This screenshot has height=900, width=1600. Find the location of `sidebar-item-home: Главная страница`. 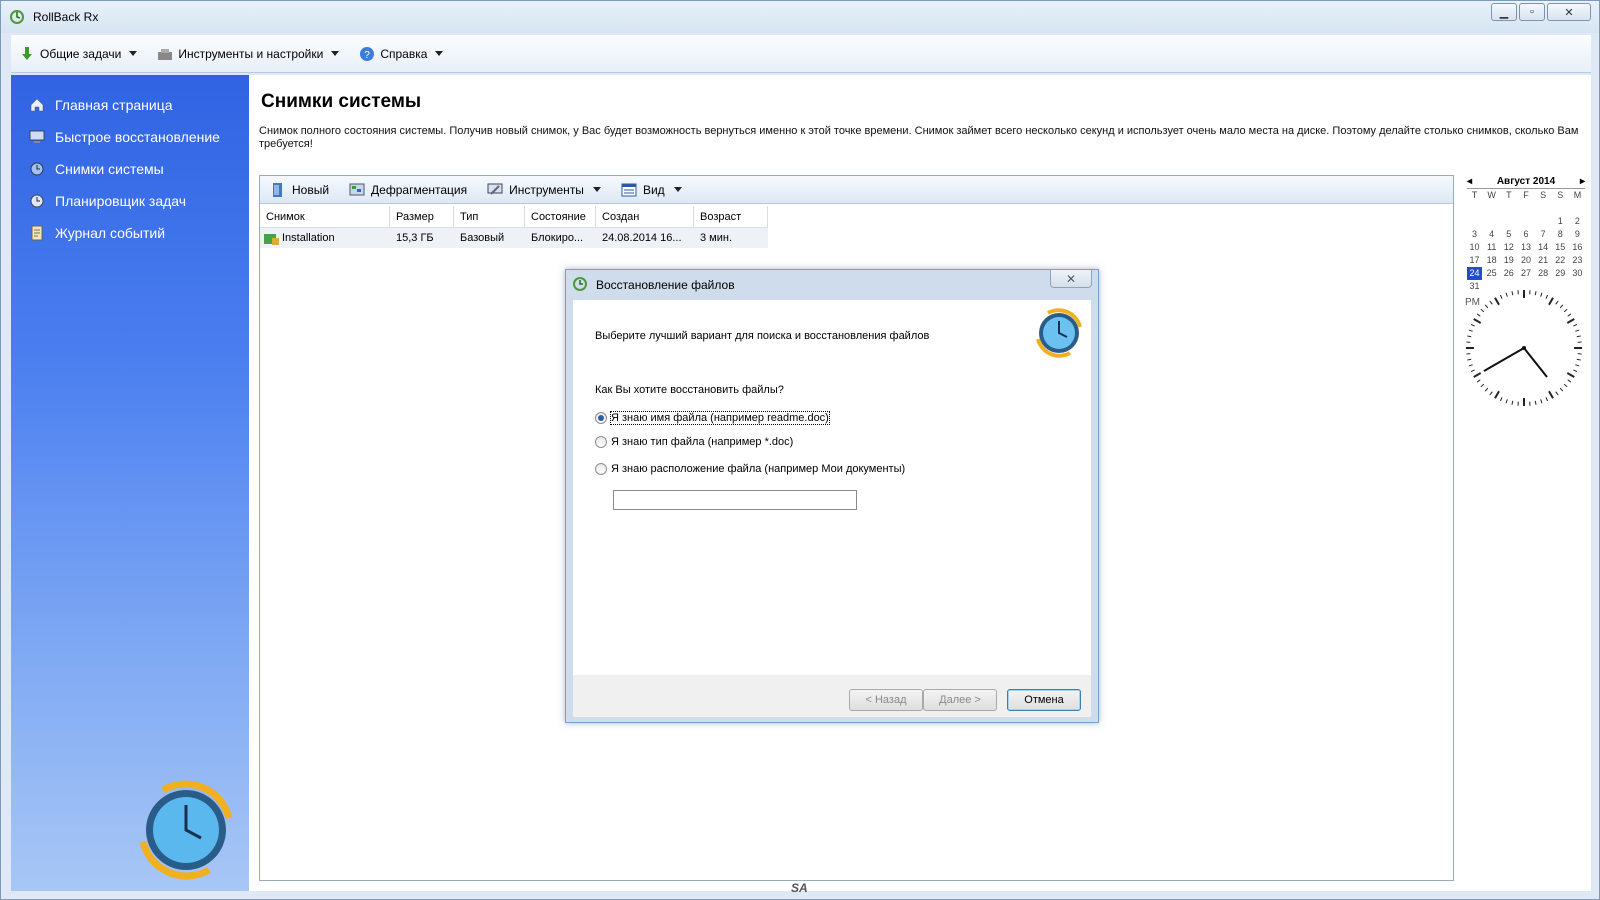

sidebar-item-home: Главная страница is located at coordinates (101, 105).